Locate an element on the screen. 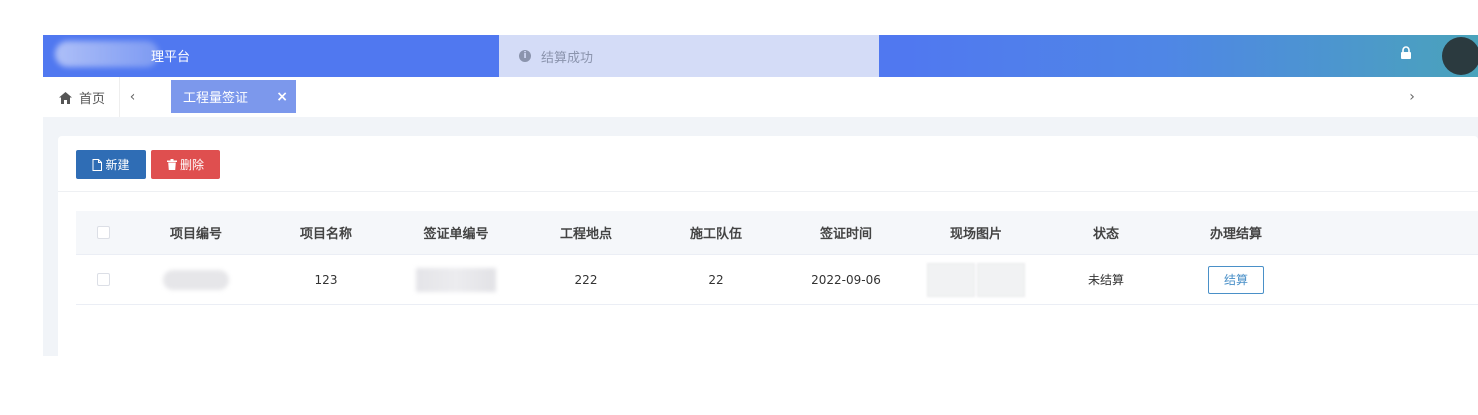  chevron-right-icon: › is located at coordinates (1412, 97).